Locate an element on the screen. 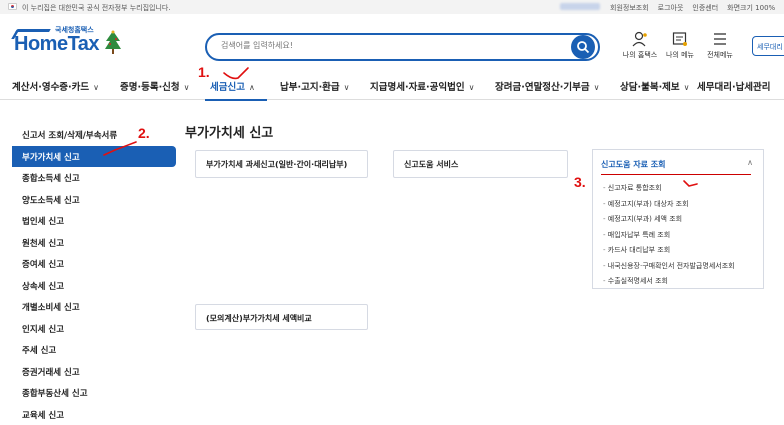  person-icon is located at coordinates (640, 39).